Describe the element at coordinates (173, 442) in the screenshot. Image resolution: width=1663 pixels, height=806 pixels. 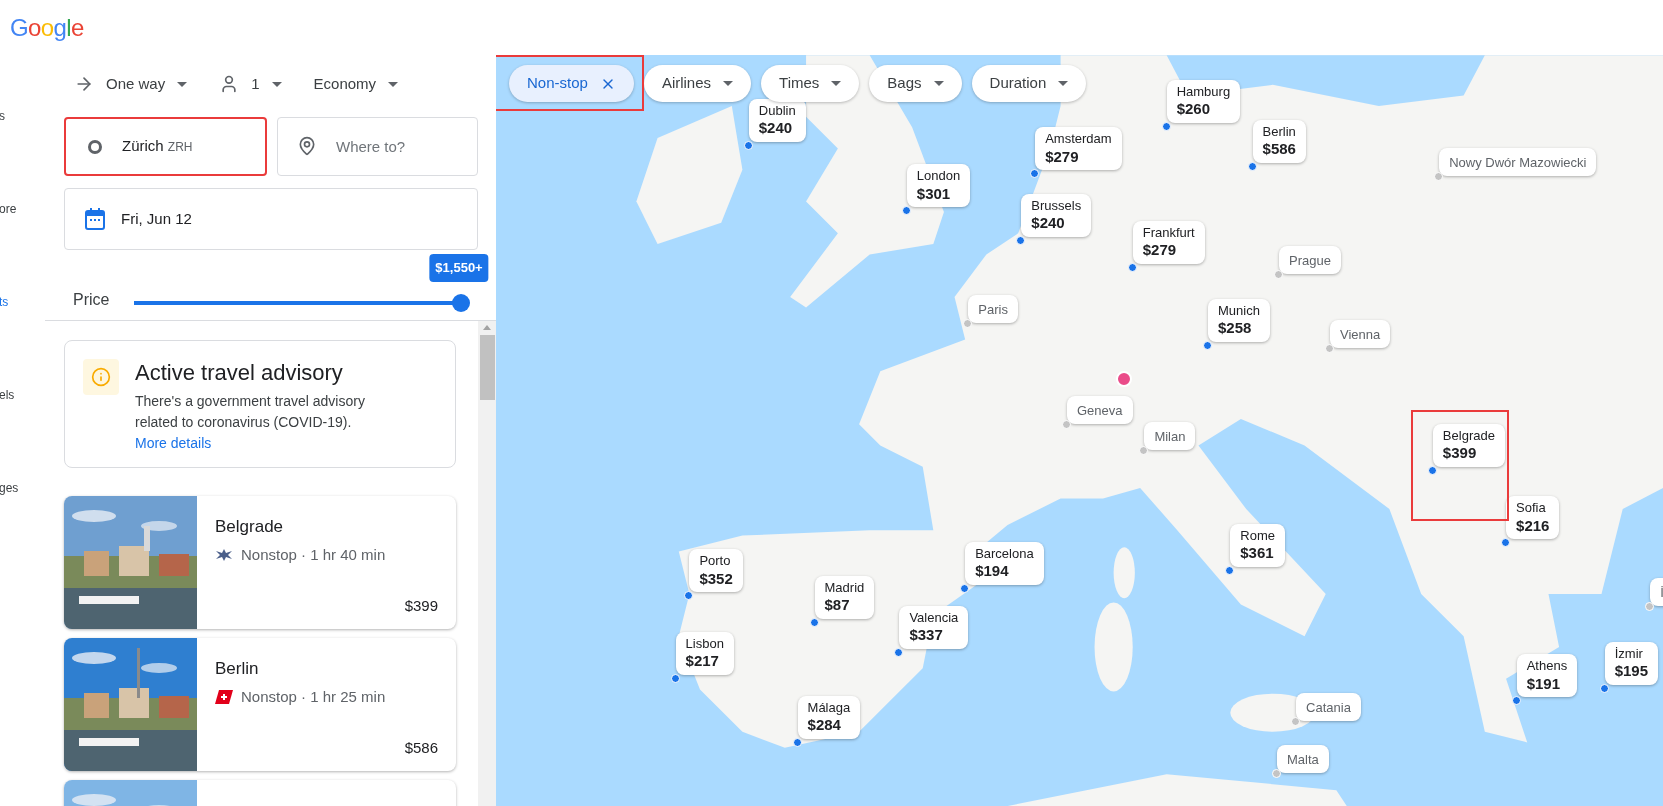
I see `more-details-link: More details` at that location.